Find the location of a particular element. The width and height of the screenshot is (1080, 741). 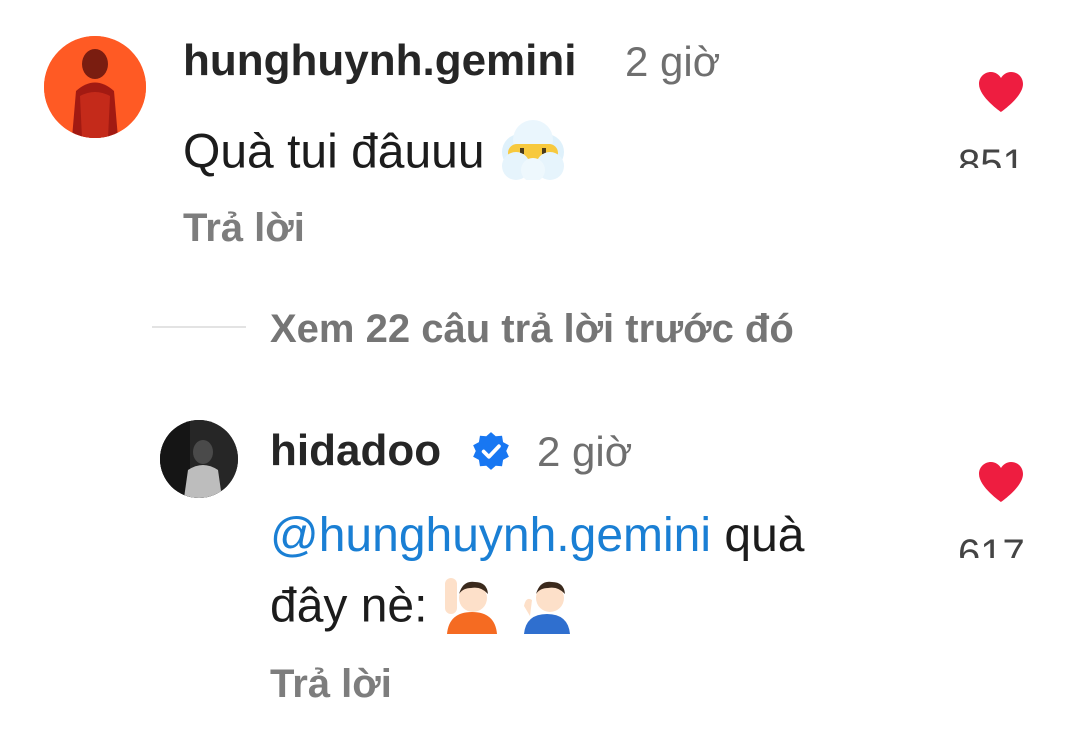

face-in-clouds-emoji is located at coordinates (533, 155).